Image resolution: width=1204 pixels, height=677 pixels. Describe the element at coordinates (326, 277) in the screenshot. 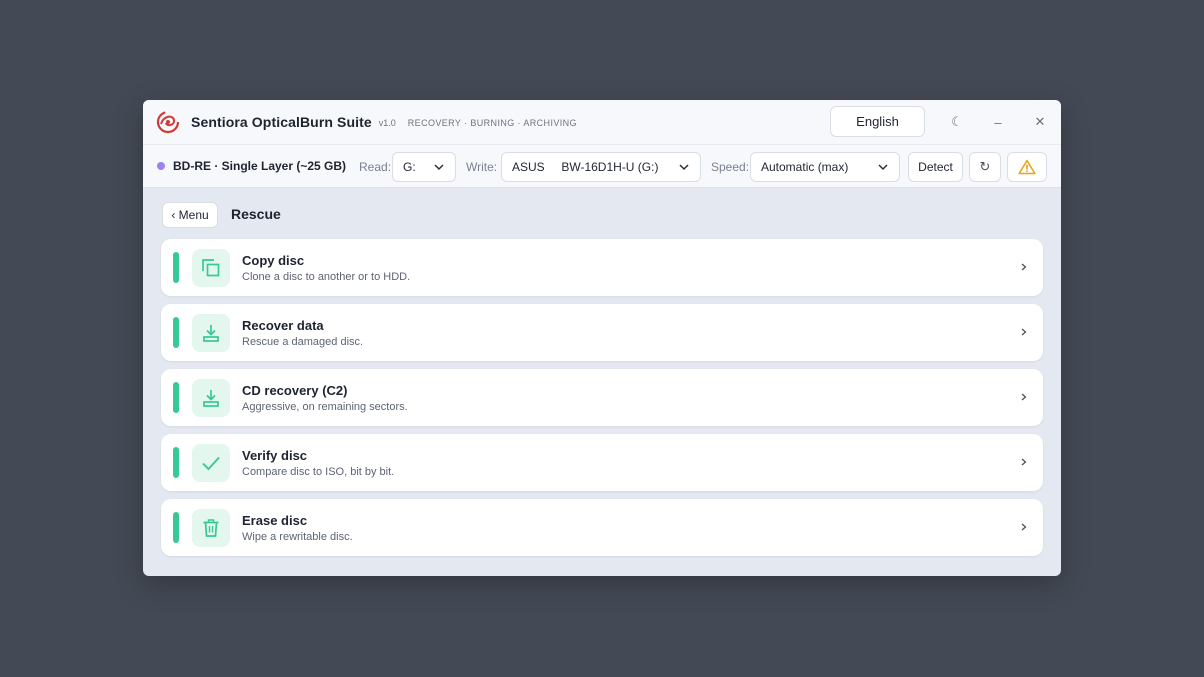

I see `action-description: Clone a disc to another or to HDD.` at that location.